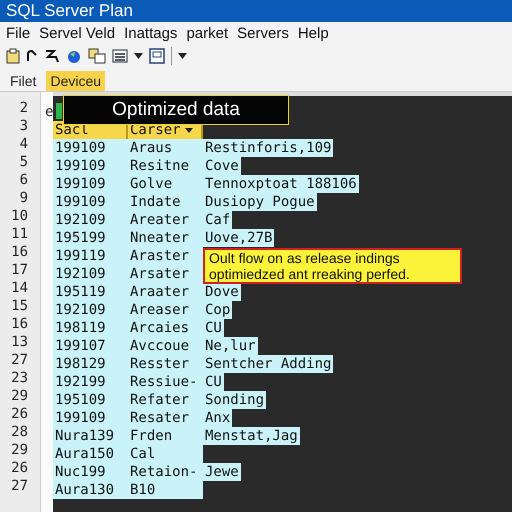 This screenshot has height=512, width=512. Describe the element at coordinates (120, 56) in the screenshot. I see `list-icon` at that location.